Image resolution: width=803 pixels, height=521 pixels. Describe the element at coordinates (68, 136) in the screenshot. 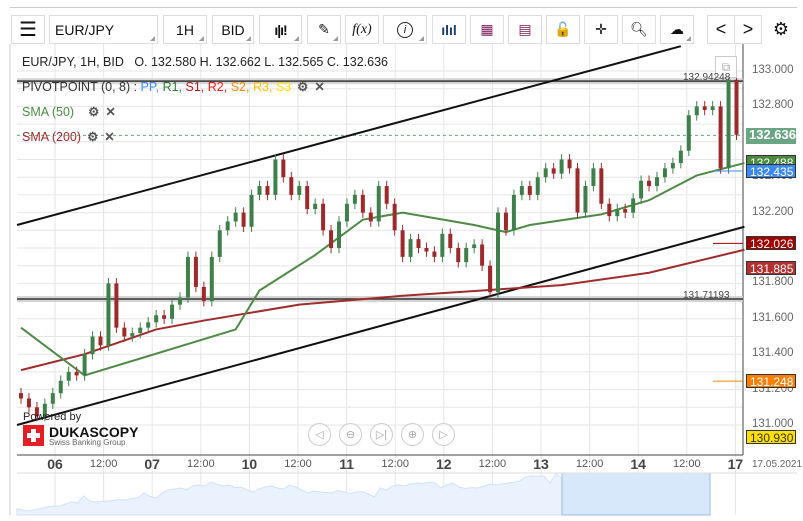

I see `sma200-legend: SMA (200) ⚙ ✕` at that location.